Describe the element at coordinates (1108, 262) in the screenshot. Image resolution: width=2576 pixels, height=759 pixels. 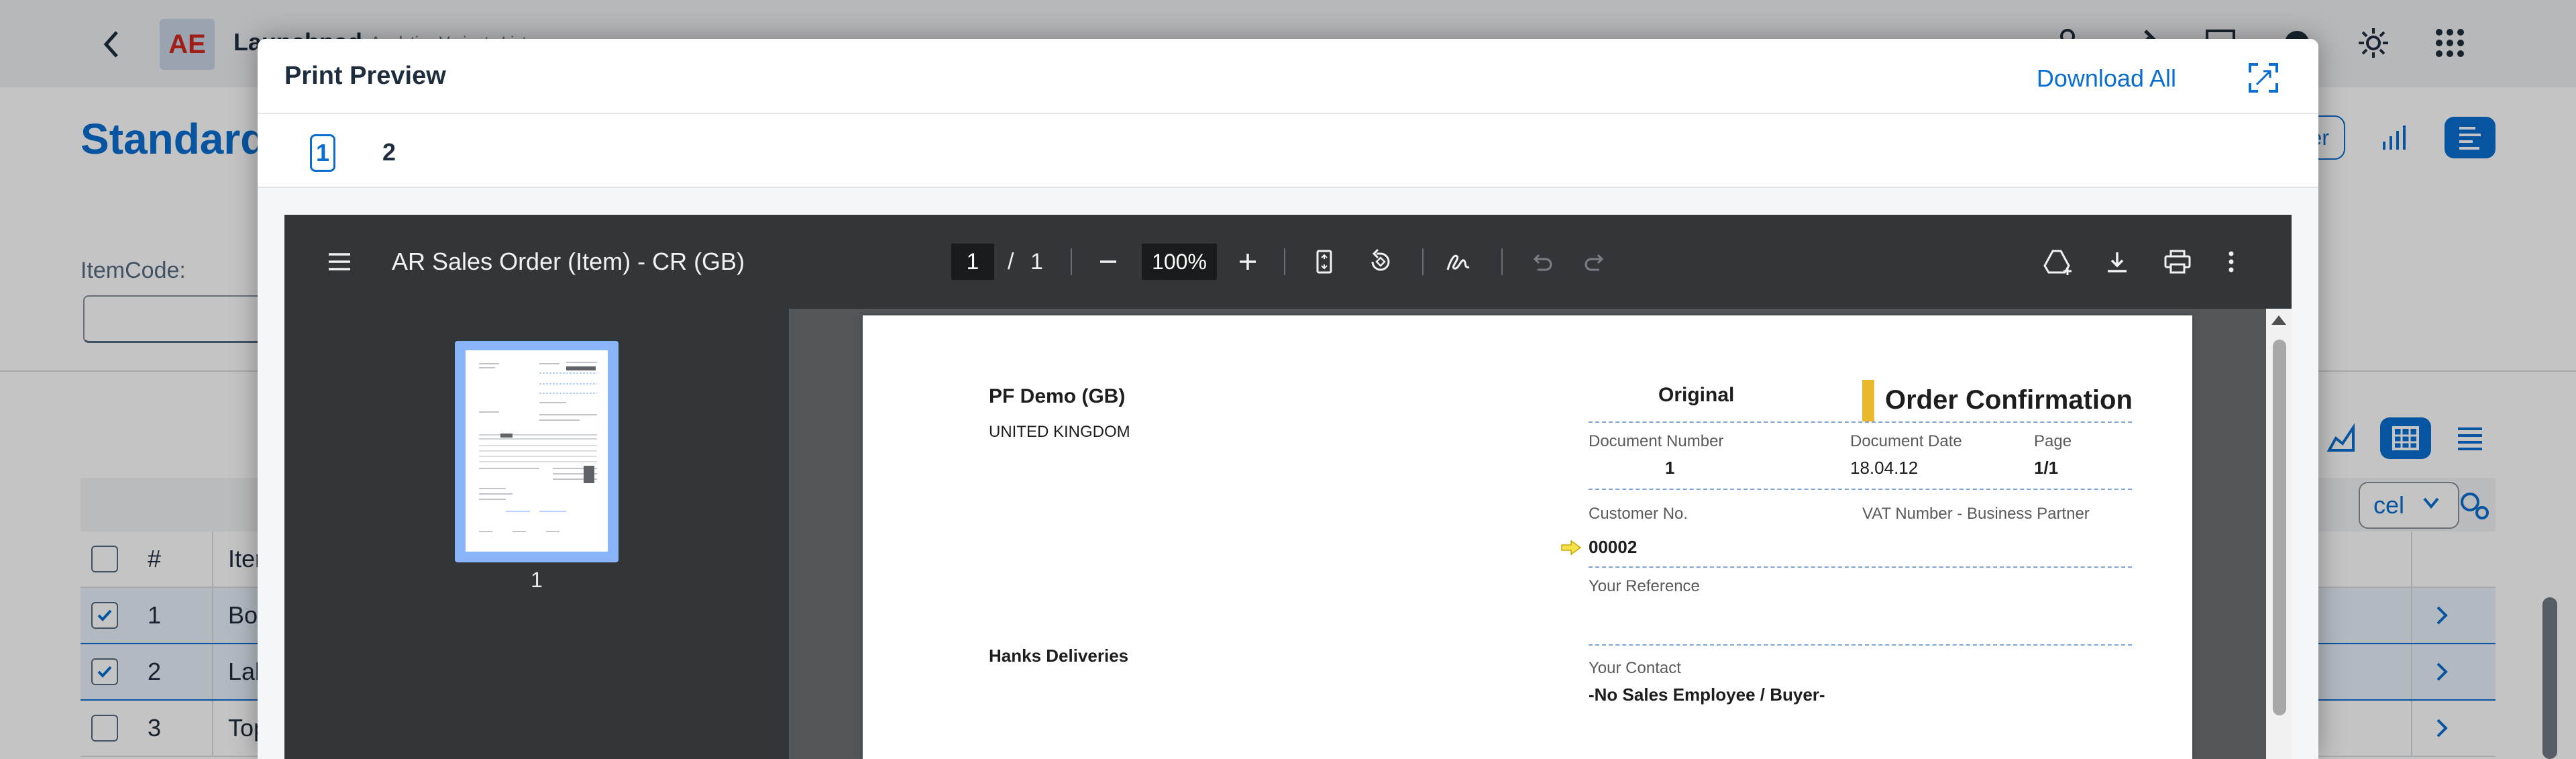
I see `zoom-out-icon` at that location.